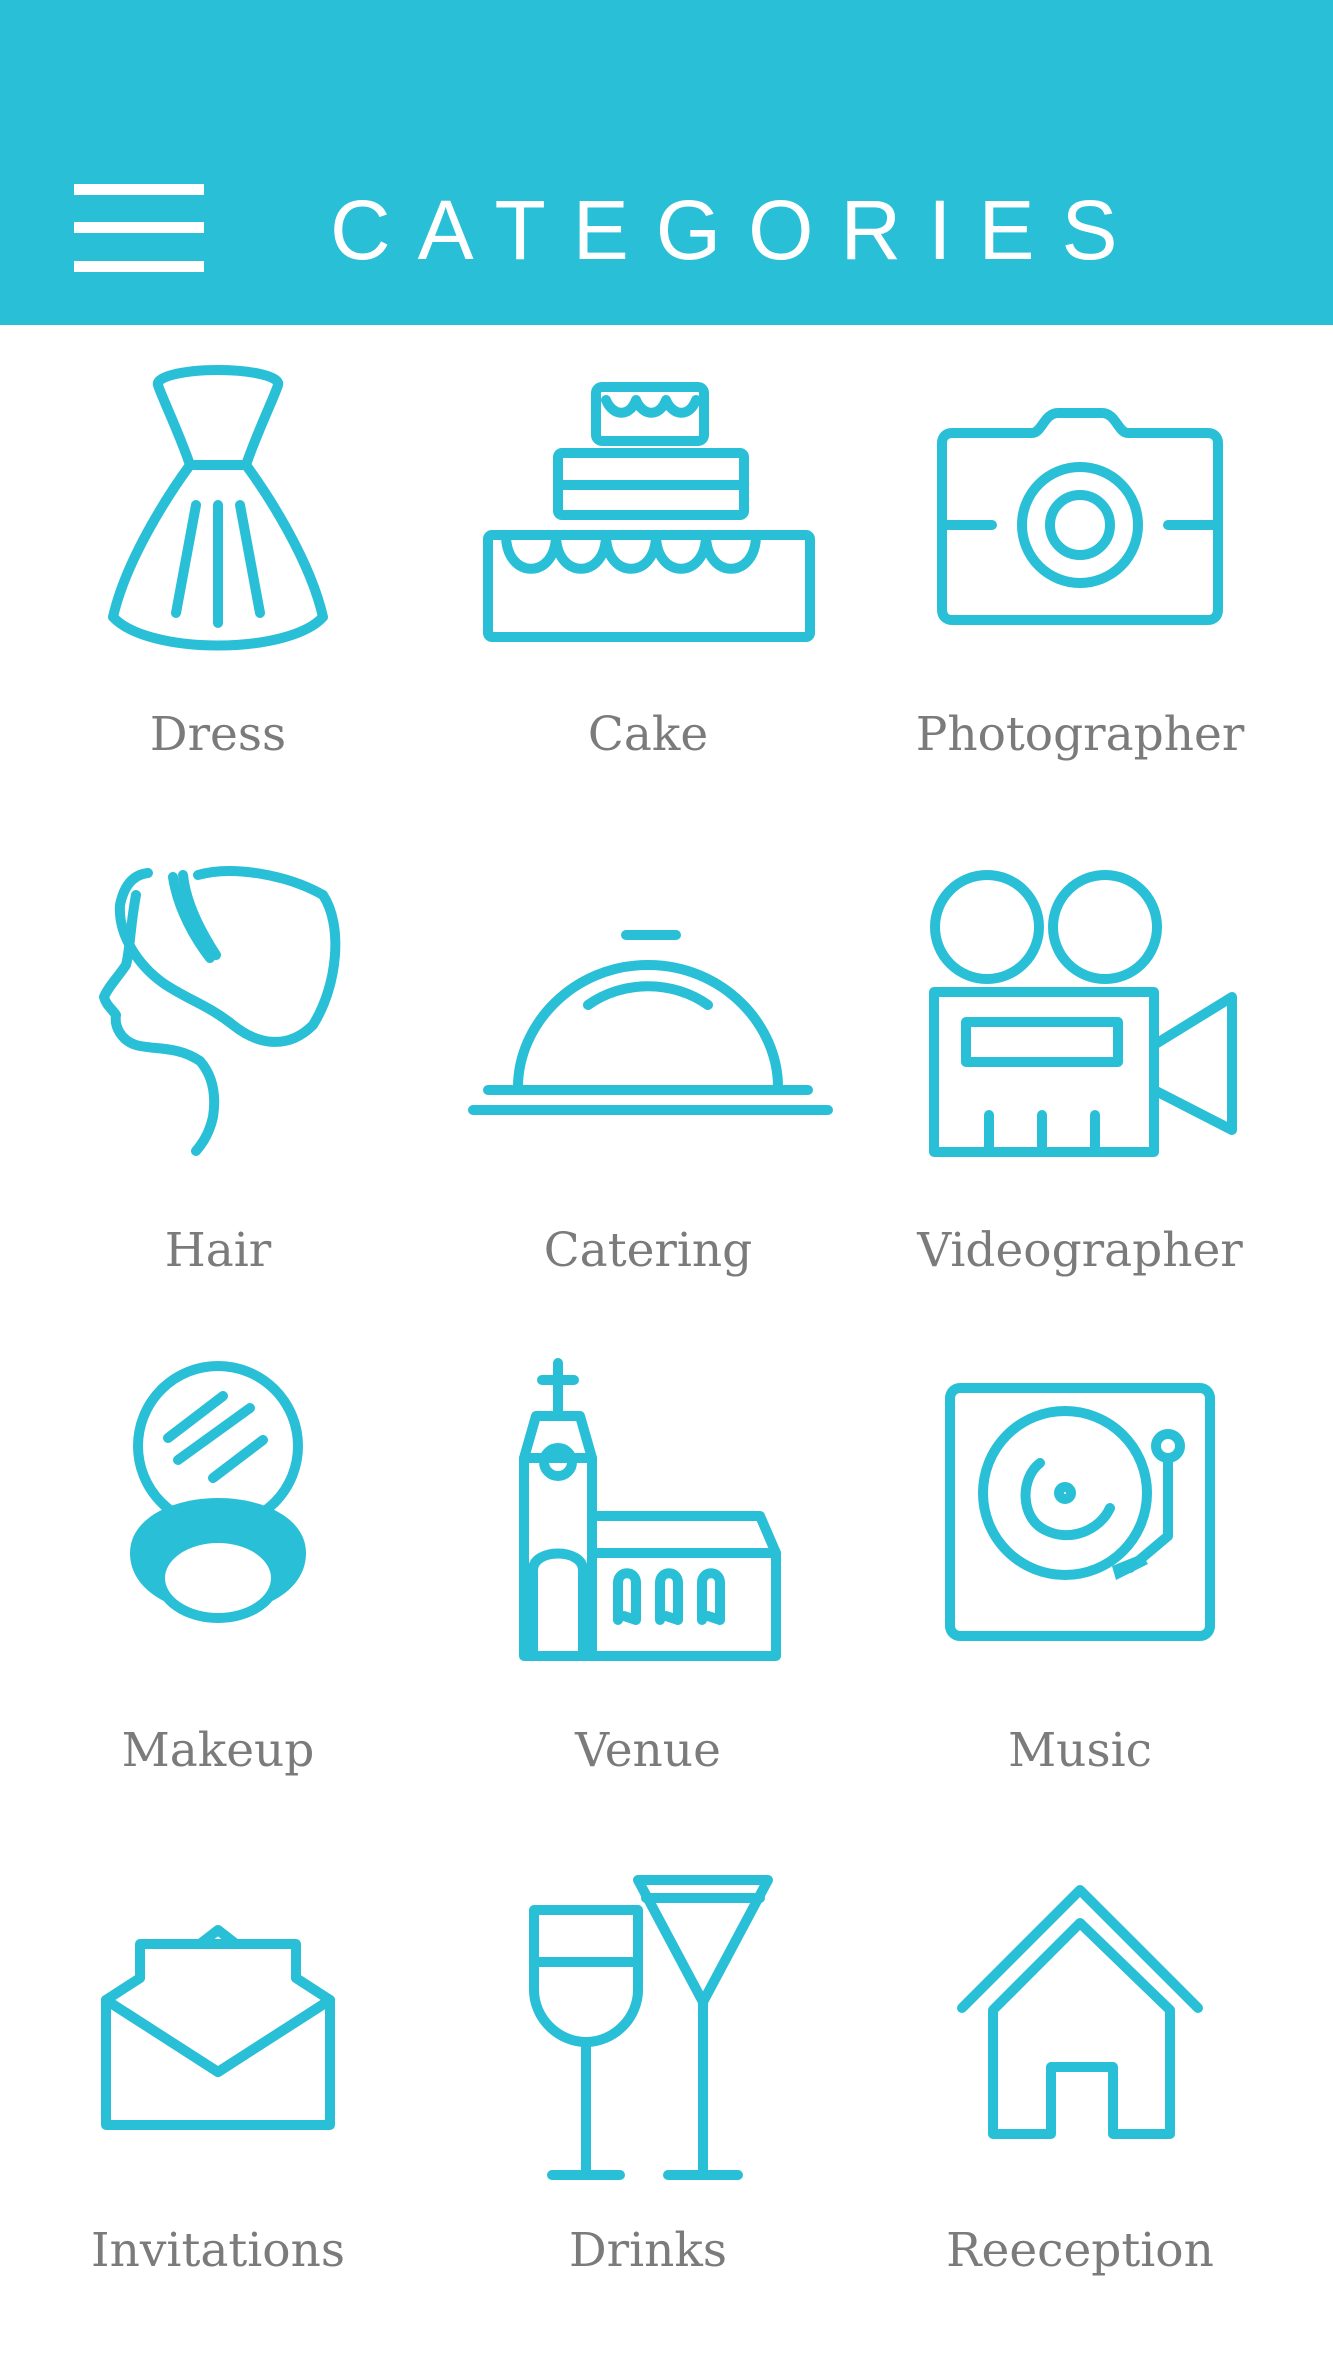 This screenshot has width=1333, height=2367. I want to click on category-music: Music, so click(1080, 1598).